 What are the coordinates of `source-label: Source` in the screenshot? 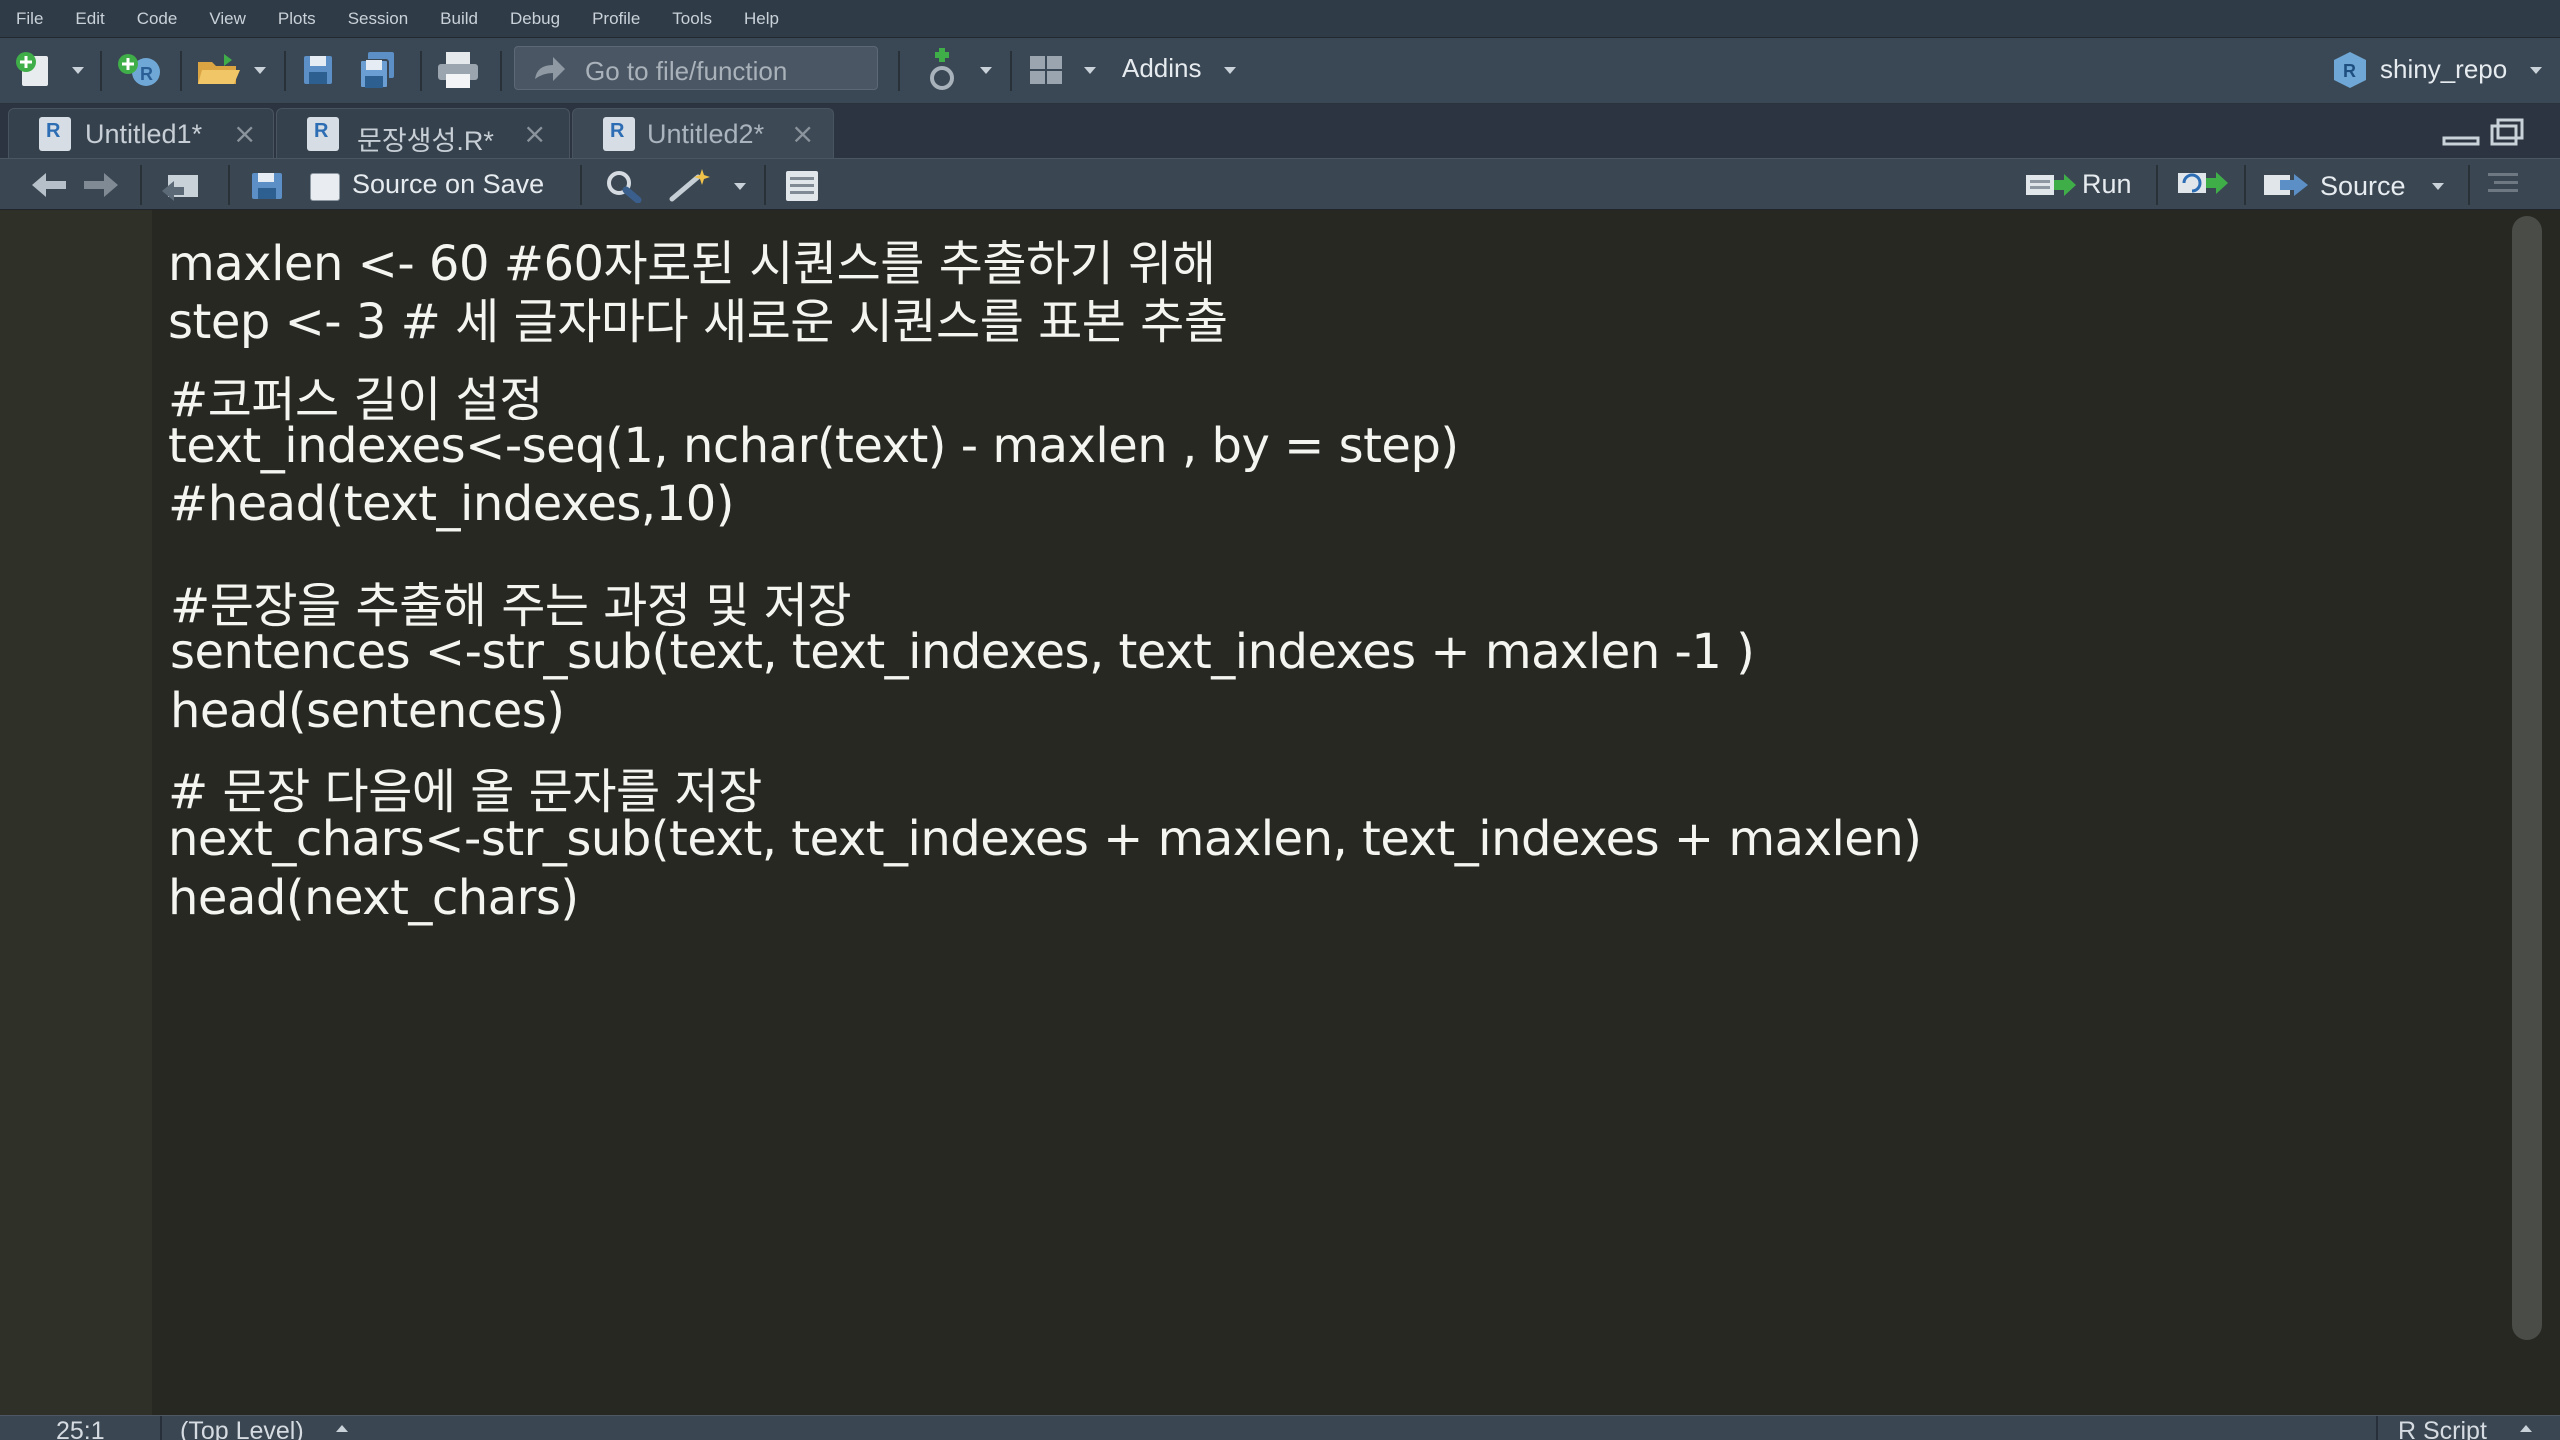 It's located at (2363, 186).